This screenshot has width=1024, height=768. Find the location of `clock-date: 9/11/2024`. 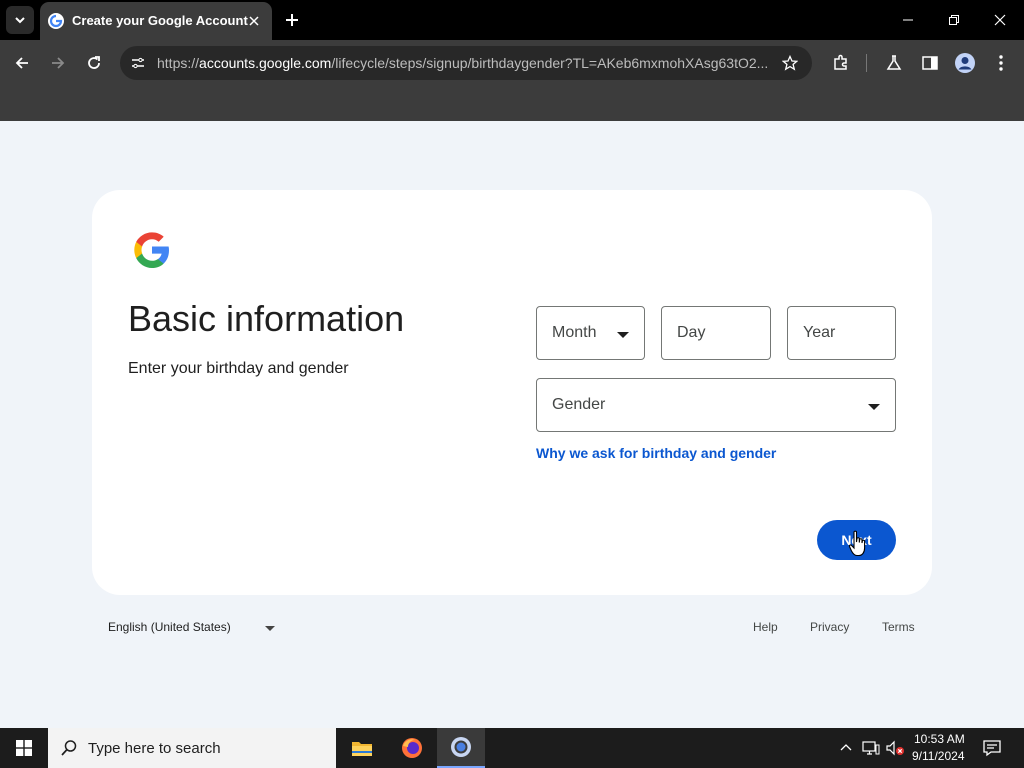

clock-date: 9/11/2024 is located at coordinates (938, 756).